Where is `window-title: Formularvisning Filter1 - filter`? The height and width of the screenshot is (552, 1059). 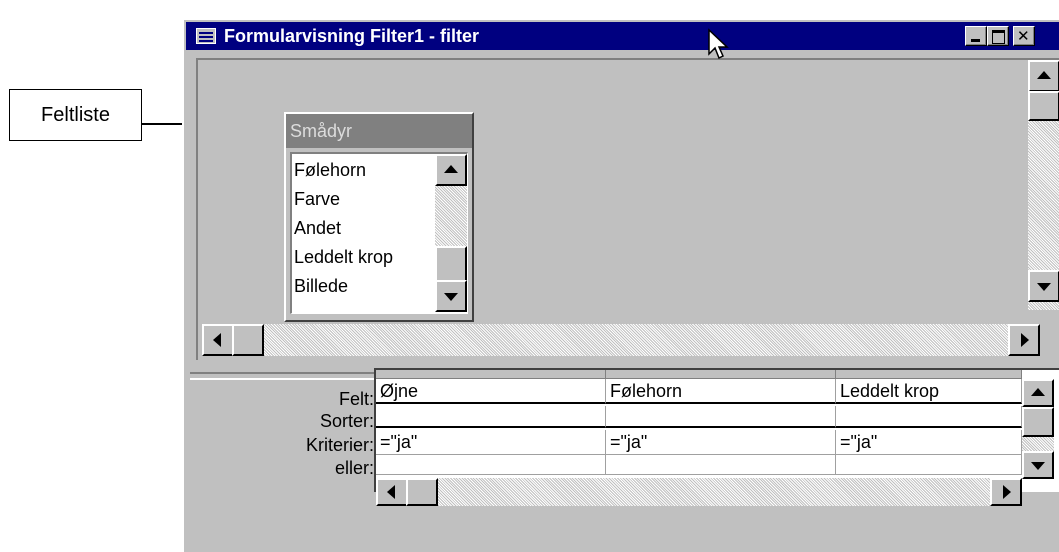 window-title: Formularvisning Filter1 - filter is located at coordinates (352, 36).